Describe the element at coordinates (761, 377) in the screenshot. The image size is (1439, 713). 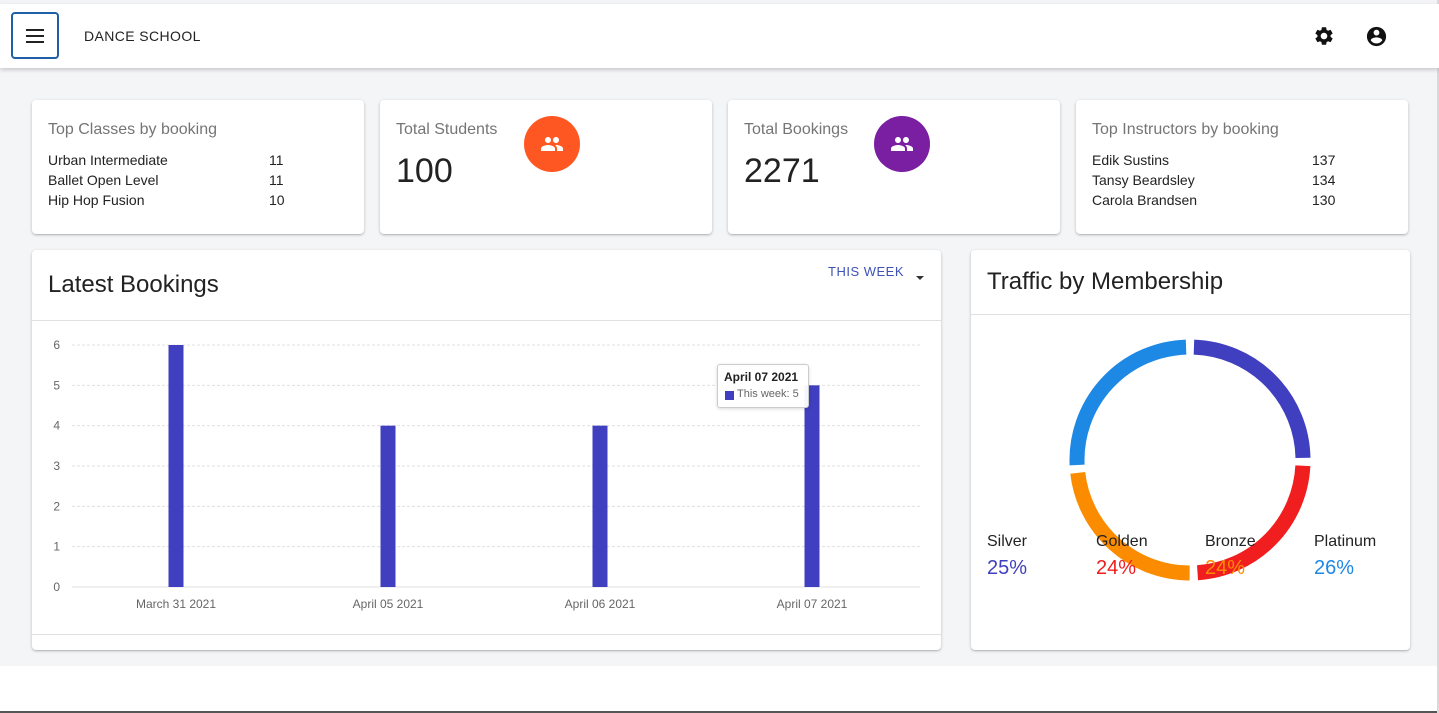
I see `tooltip-title: April 07 2021` at that location.